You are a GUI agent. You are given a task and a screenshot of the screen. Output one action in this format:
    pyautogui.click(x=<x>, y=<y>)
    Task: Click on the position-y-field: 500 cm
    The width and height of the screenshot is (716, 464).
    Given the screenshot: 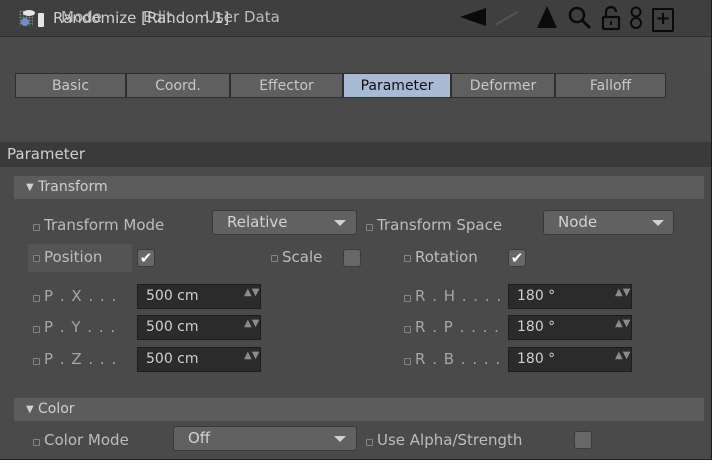 What is the action you would take?
    pyautogui.click(x=199, y=327)
    